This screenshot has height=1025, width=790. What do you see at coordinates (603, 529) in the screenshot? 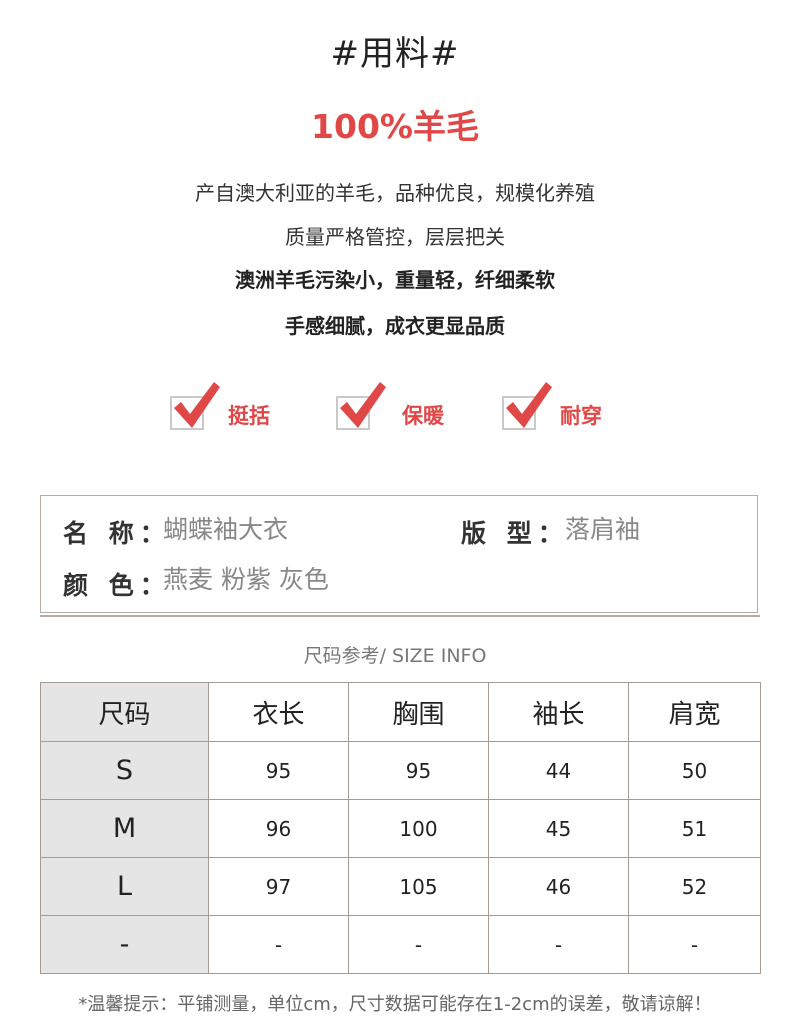
I see `style-value: 落肩袖` at bounding box center [603, 529].